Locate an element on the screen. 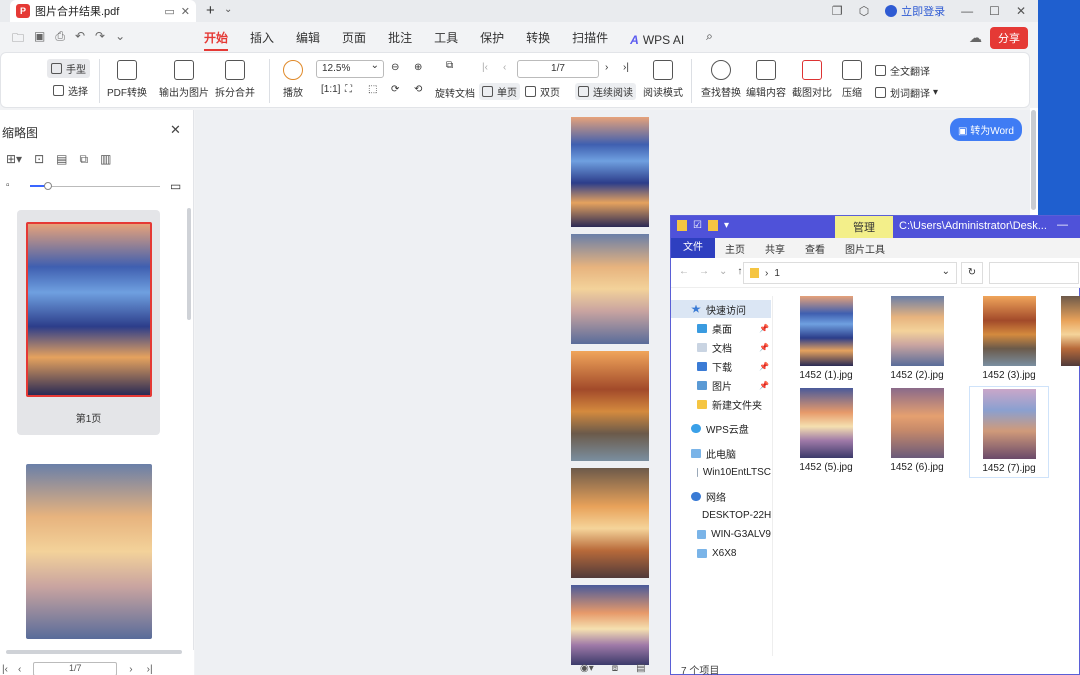  pdf-convert-button: PDF转换 is located at coordinates (127, 79).